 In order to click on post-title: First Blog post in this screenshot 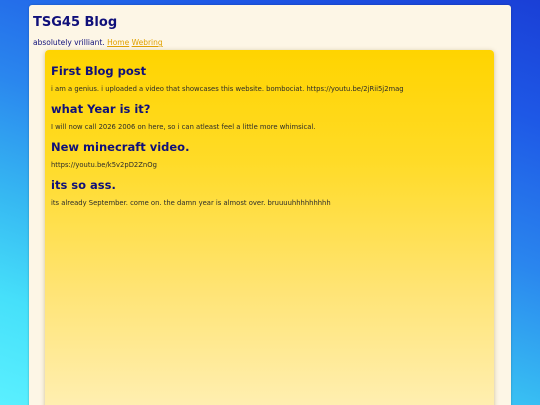, I will do `click(99, 71)`.